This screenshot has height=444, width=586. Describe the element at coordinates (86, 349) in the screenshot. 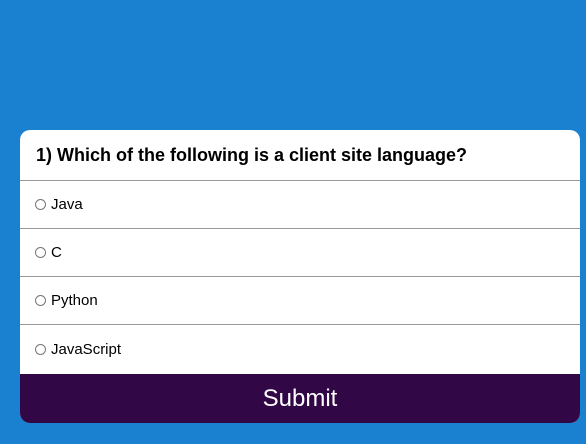

I see `option-label: JavaScript` at that location.